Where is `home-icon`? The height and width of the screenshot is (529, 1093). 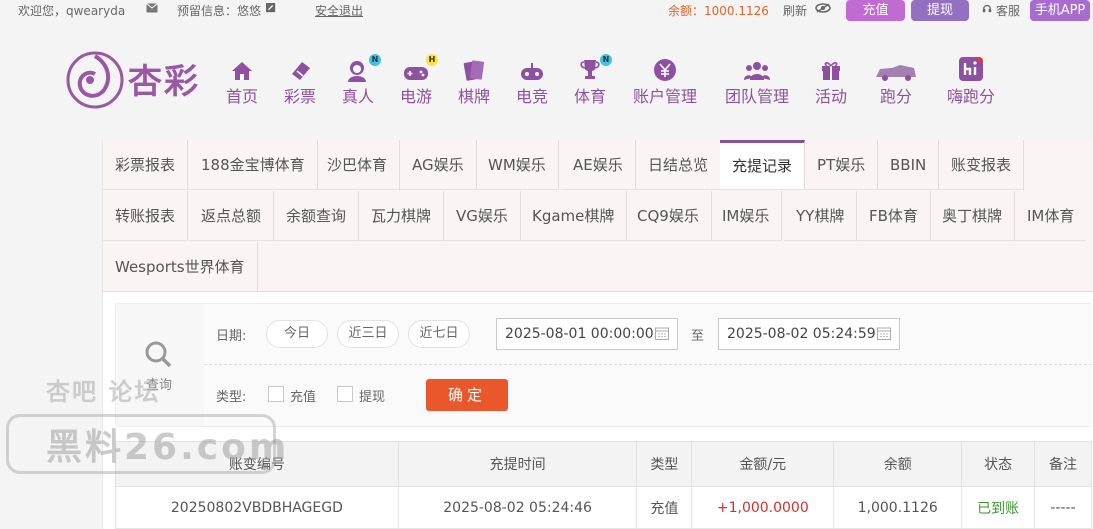
home-icon is located at coordinates (242, 71).